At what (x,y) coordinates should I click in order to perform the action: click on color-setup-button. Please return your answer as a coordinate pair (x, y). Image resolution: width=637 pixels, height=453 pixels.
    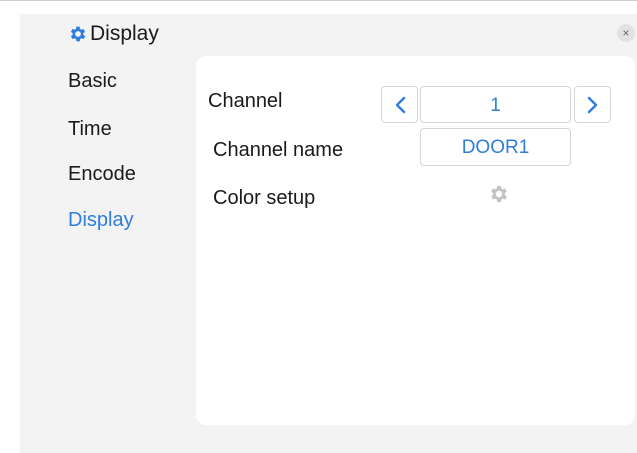
    Looking at the image, I should click on (499, 194).